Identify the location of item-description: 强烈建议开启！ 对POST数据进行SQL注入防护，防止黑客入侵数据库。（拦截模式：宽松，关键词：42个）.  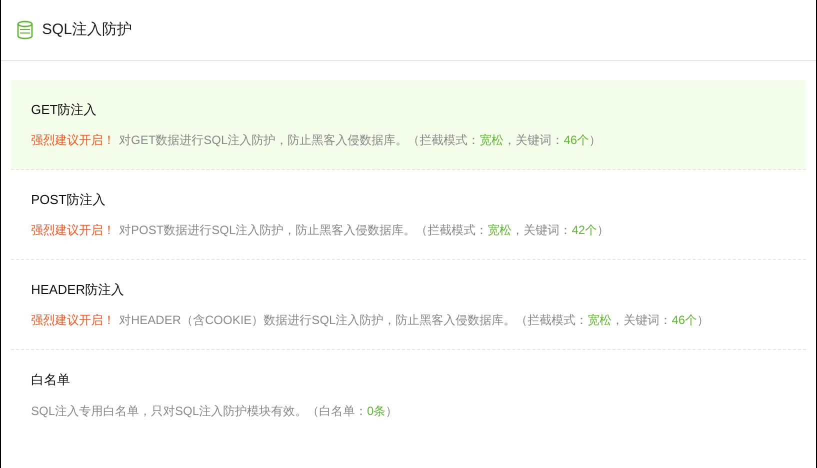
(320, 231).